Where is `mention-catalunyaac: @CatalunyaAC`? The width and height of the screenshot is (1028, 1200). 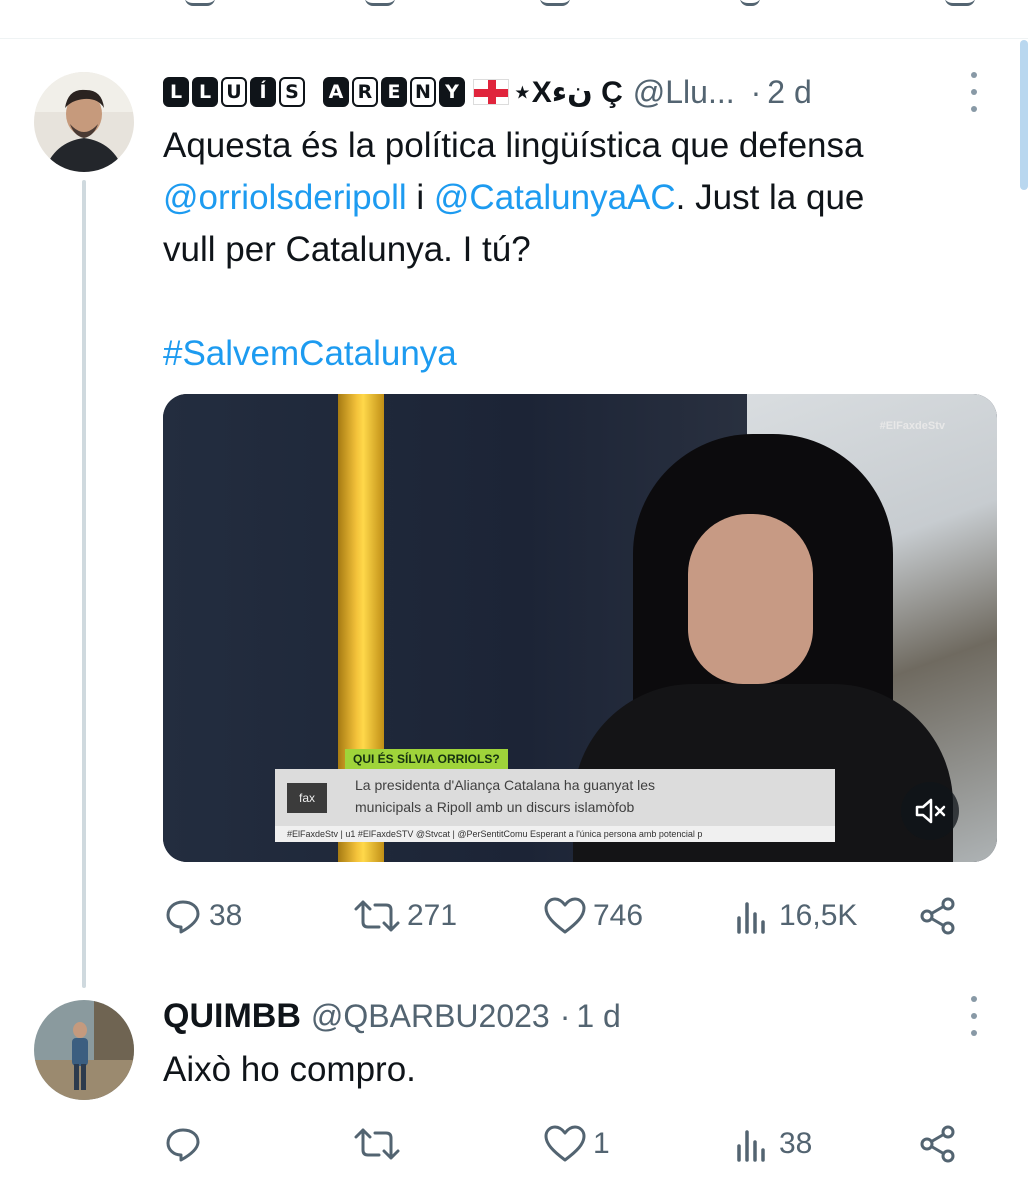
mention-catalunyaac: @CatalunyaAC is located at coordinates (555, 197).